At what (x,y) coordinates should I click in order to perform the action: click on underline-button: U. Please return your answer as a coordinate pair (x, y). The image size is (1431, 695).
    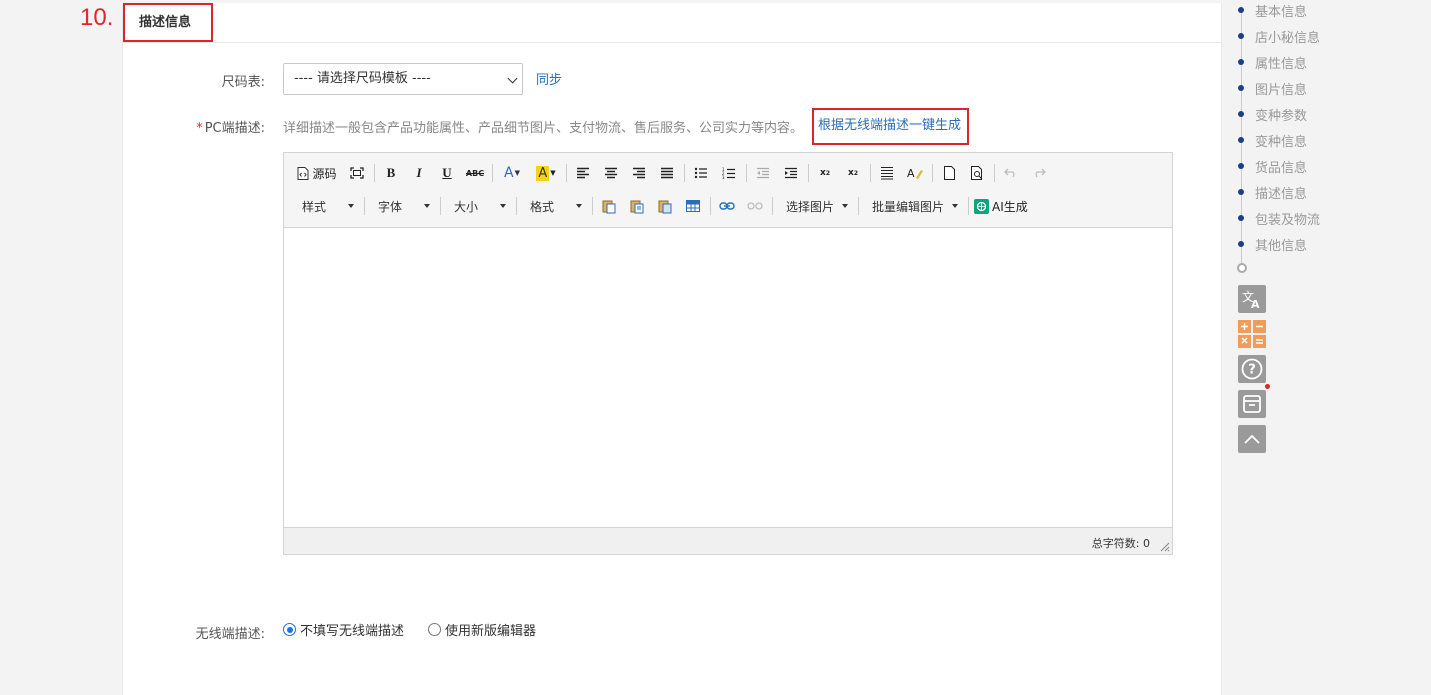
    Looking at the image, I should click on (447, 173).